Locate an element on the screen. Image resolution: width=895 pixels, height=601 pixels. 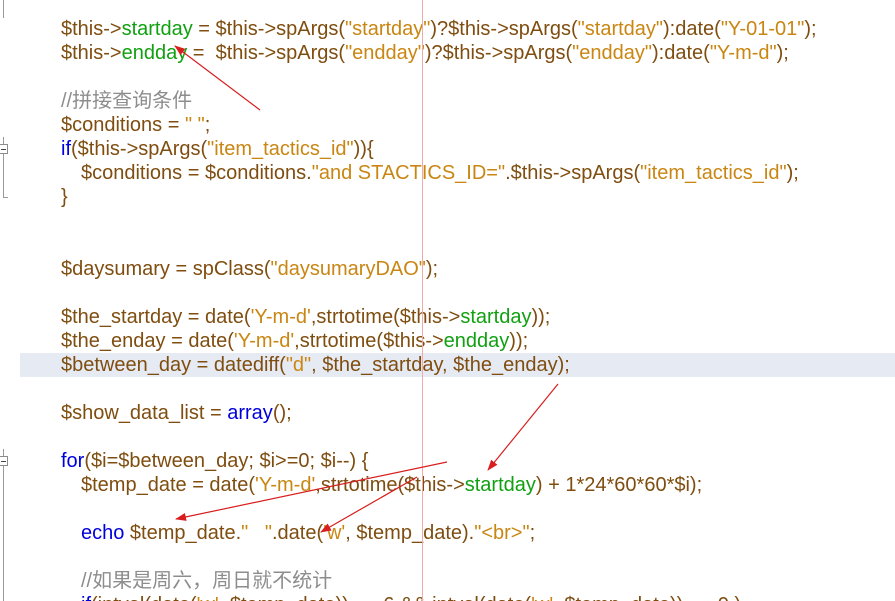
edge-column-line is located at coordinates (422, 300).